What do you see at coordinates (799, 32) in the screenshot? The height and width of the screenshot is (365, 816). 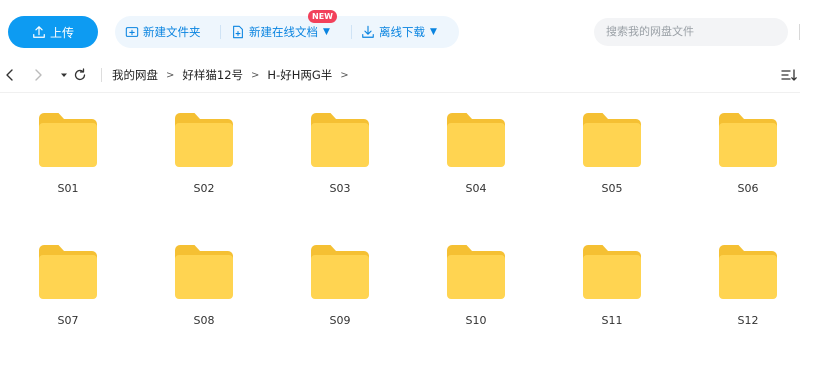 I see `toolbar-edge-separator` at bounding box center [799, 32].